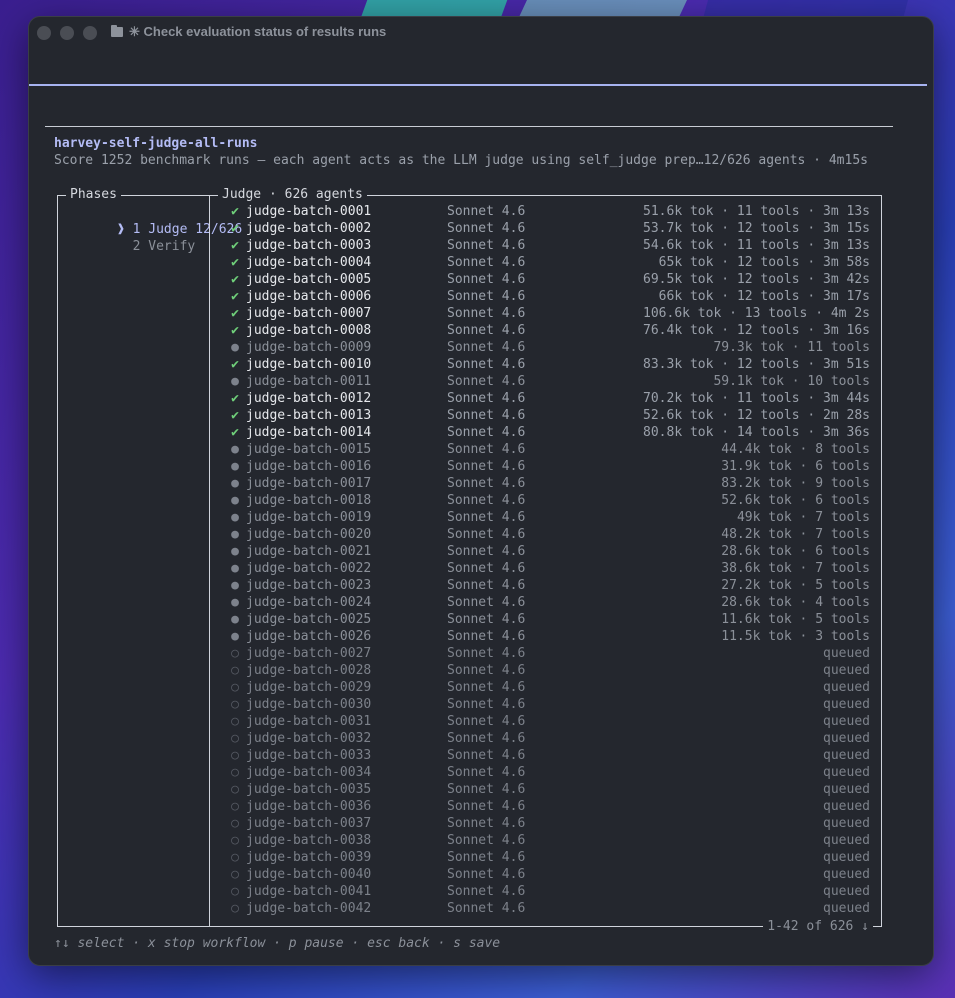 Image resolution: width=955 pixels, height=998 pixels. I want to click on agent-name: judge-batch-0034, so click(309, 772).